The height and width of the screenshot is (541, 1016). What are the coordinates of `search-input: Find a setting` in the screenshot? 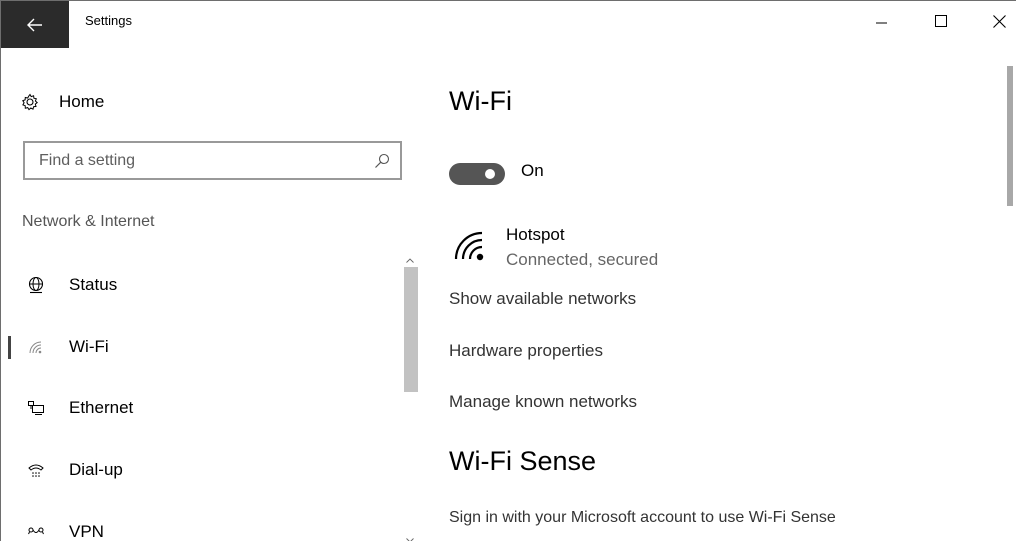 It's located at (212, 160).